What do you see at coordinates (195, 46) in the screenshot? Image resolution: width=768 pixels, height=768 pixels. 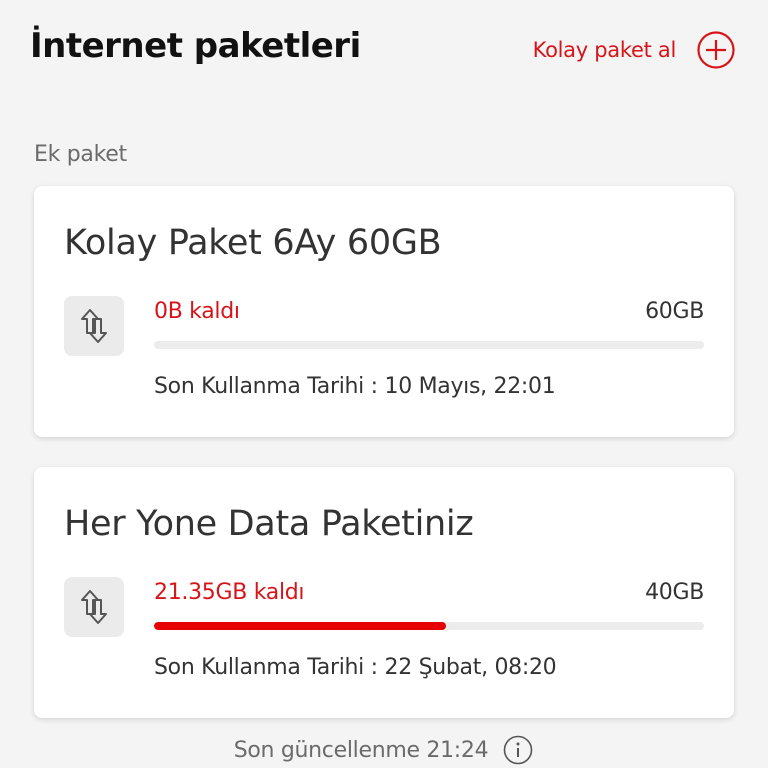 I see `page-title: İnternet paketleri` at bounding box center [195, 46].